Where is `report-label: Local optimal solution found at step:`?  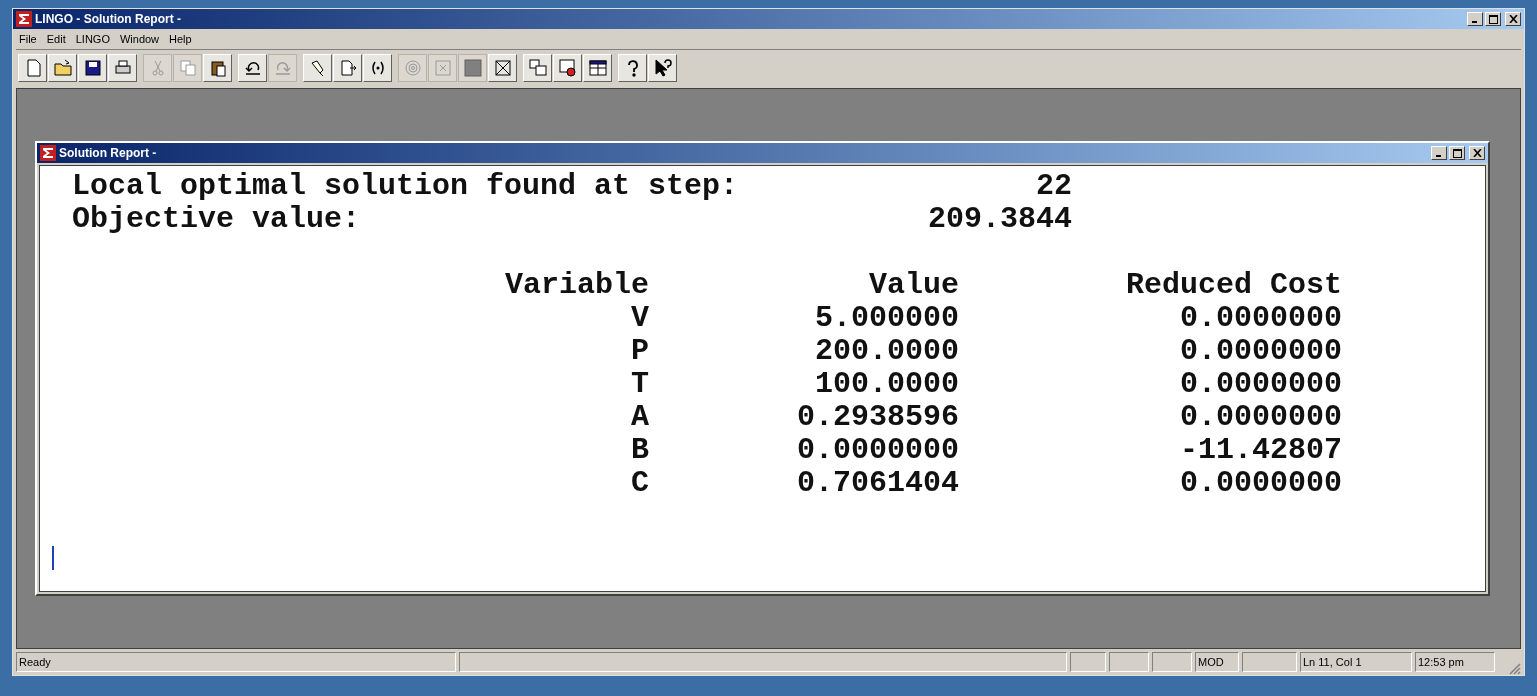 report-label: Local optimal solution found at step: is located at coordinates (406, 186).